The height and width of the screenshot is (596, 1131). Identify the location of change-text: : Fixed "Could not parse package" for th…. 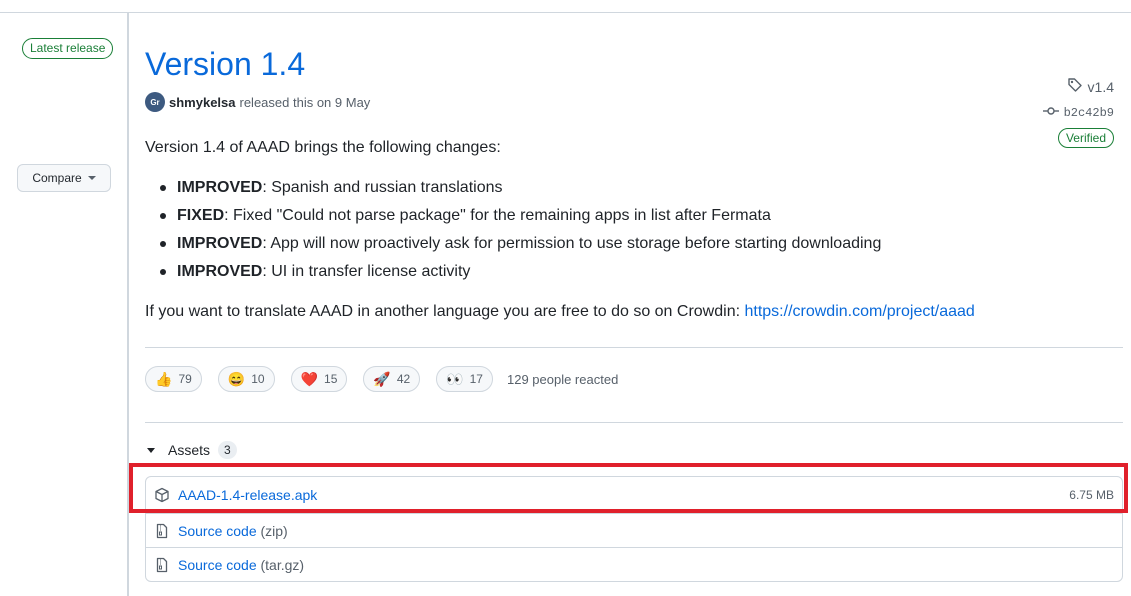
(497, 215).